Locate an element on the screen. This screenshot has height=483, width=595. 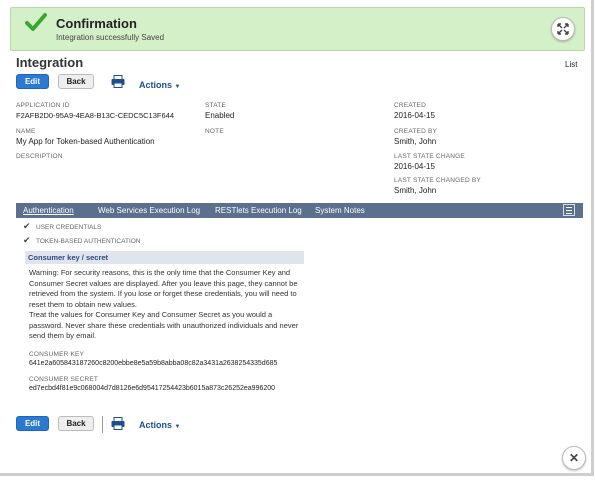
checkmark-icon is located at coordinates (36, 22).